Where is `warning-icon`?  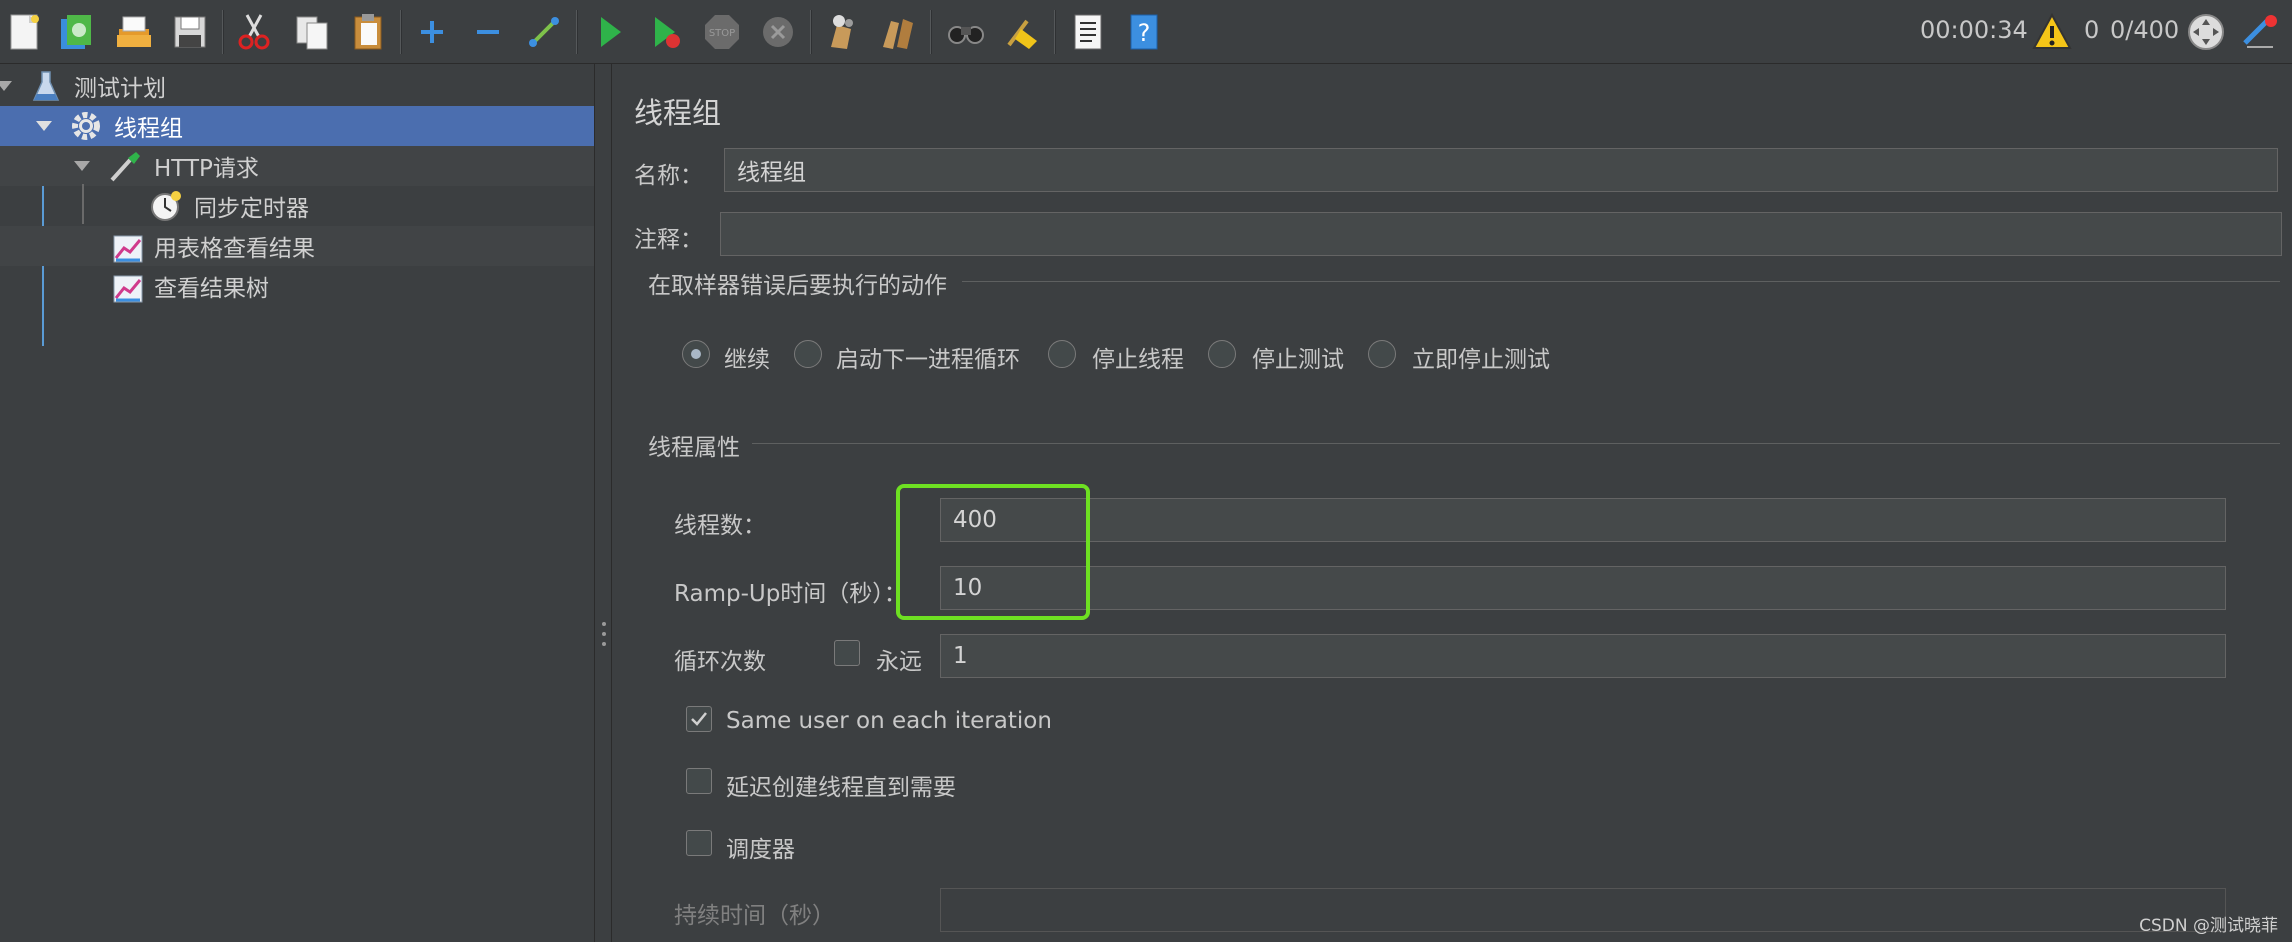
warning-icon is located at coordinates (2052, 32).